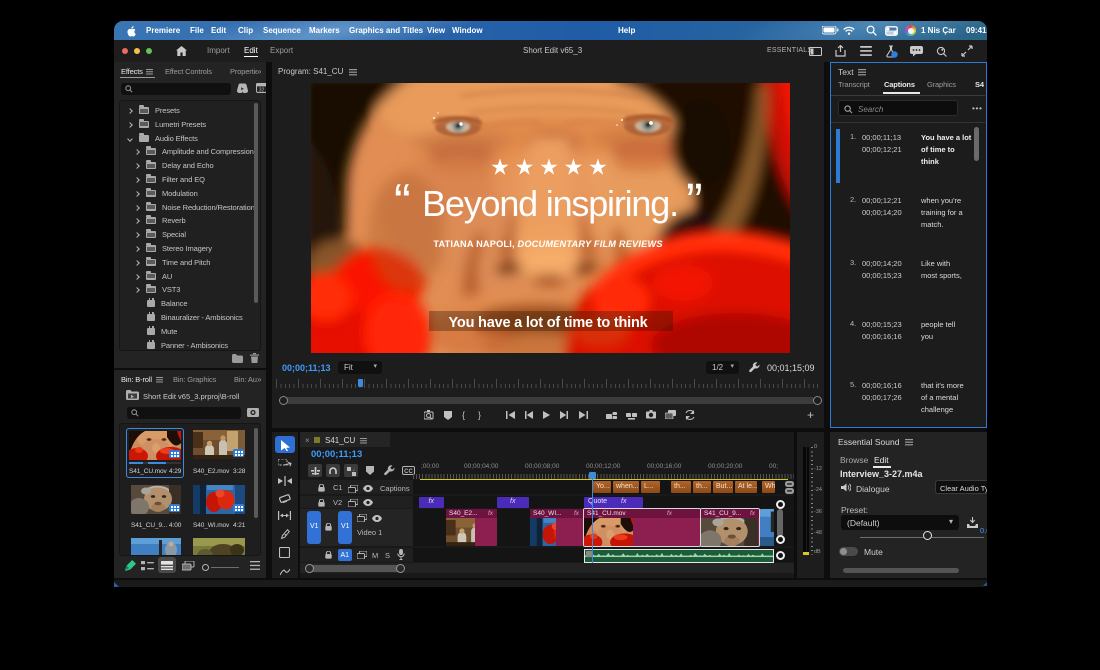 This screenshot has height=670, width=1100. I want to click on svg-text:TATIANA NAPOLI, DOCUMENTARY FI: TATIANA NAPOLI, DOCUMENTARY FILM REVIEWS, so click(548, 244).